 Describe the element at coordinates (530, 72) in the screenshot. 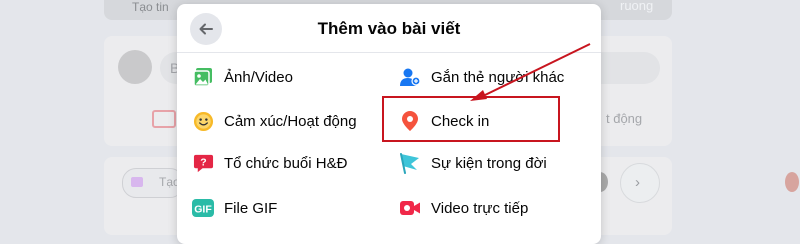

I see `annotation-arrow` at that location.